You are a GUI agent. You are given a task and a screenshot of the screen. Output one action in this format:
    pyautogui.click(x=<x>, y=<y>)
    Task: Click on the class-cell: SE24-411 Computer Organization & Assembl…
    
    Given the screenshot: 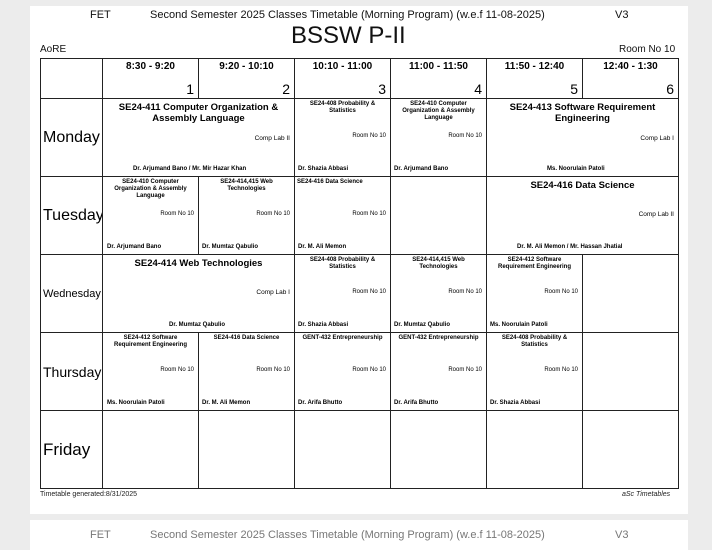 What is the action you would take?
    pyautogui.click(x=198, y=137)
    